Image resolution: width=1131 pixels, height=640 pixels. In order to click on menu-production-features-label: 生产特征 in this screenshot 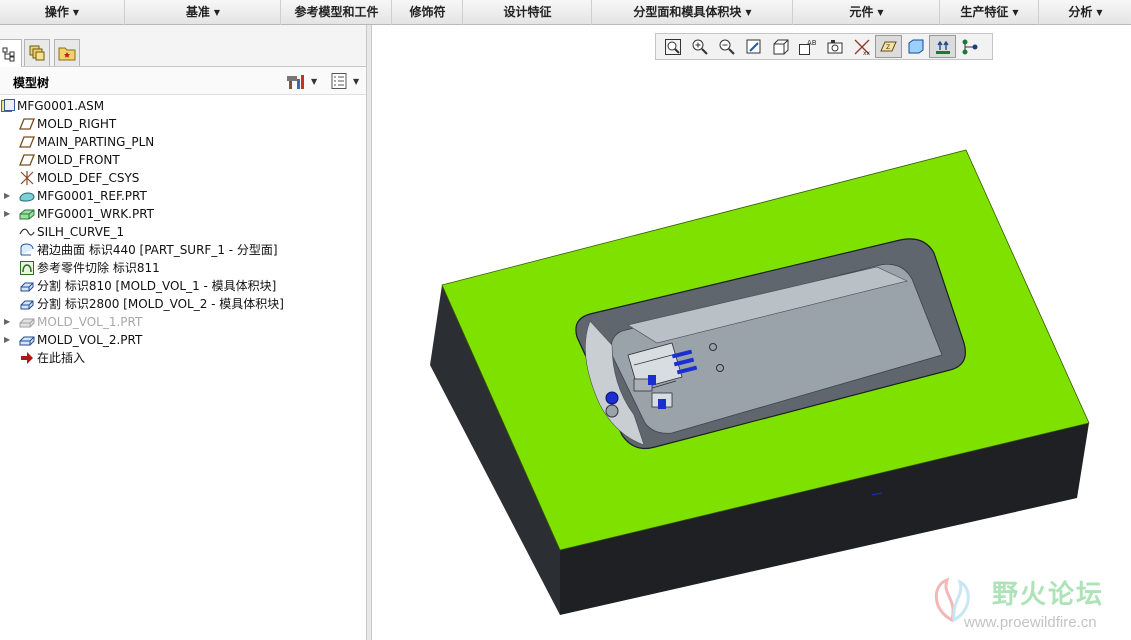, I will do `click(984, 12)`.